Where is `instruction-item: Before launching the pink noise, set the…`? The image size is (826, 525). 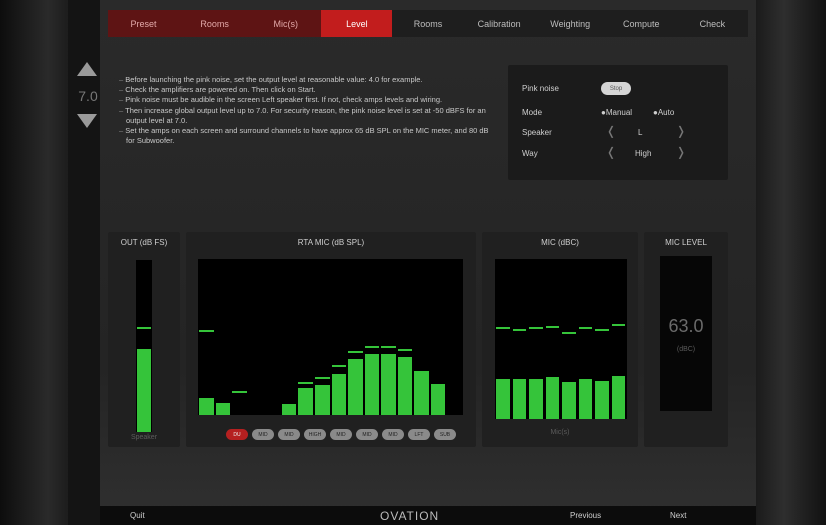 instruction-item: Before launching the pink noise, set the… is located at coordinates (304, 80).